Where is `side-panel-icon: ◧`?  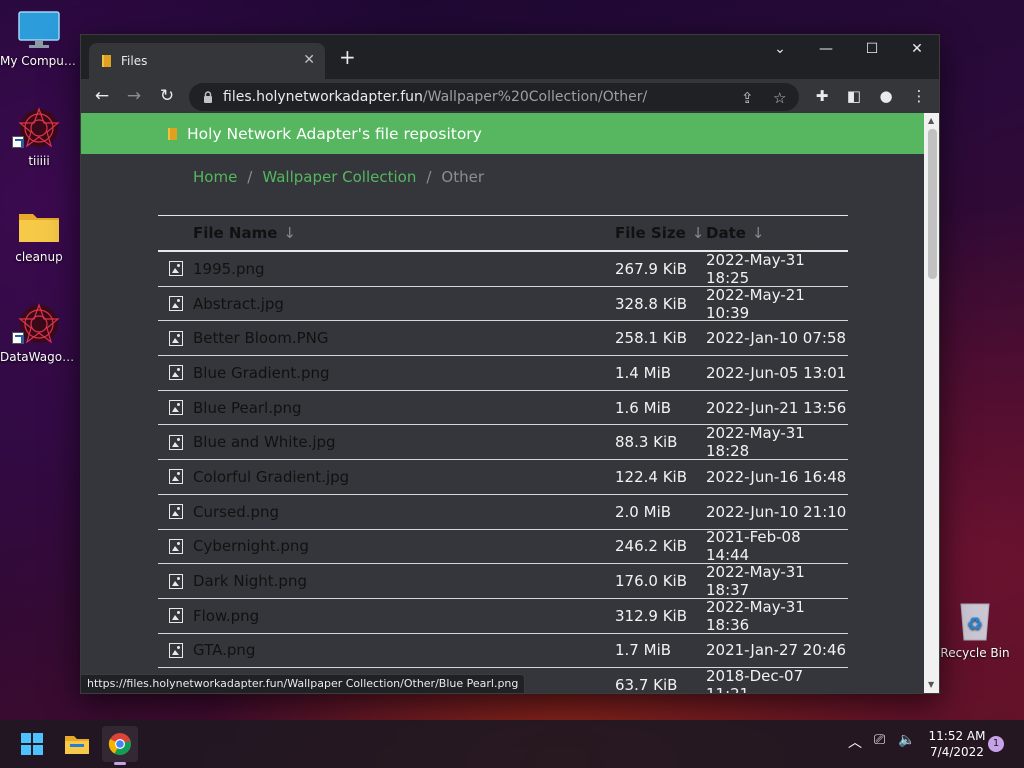
side-panel-icon: ◧ is located at coordinates (854, 96).